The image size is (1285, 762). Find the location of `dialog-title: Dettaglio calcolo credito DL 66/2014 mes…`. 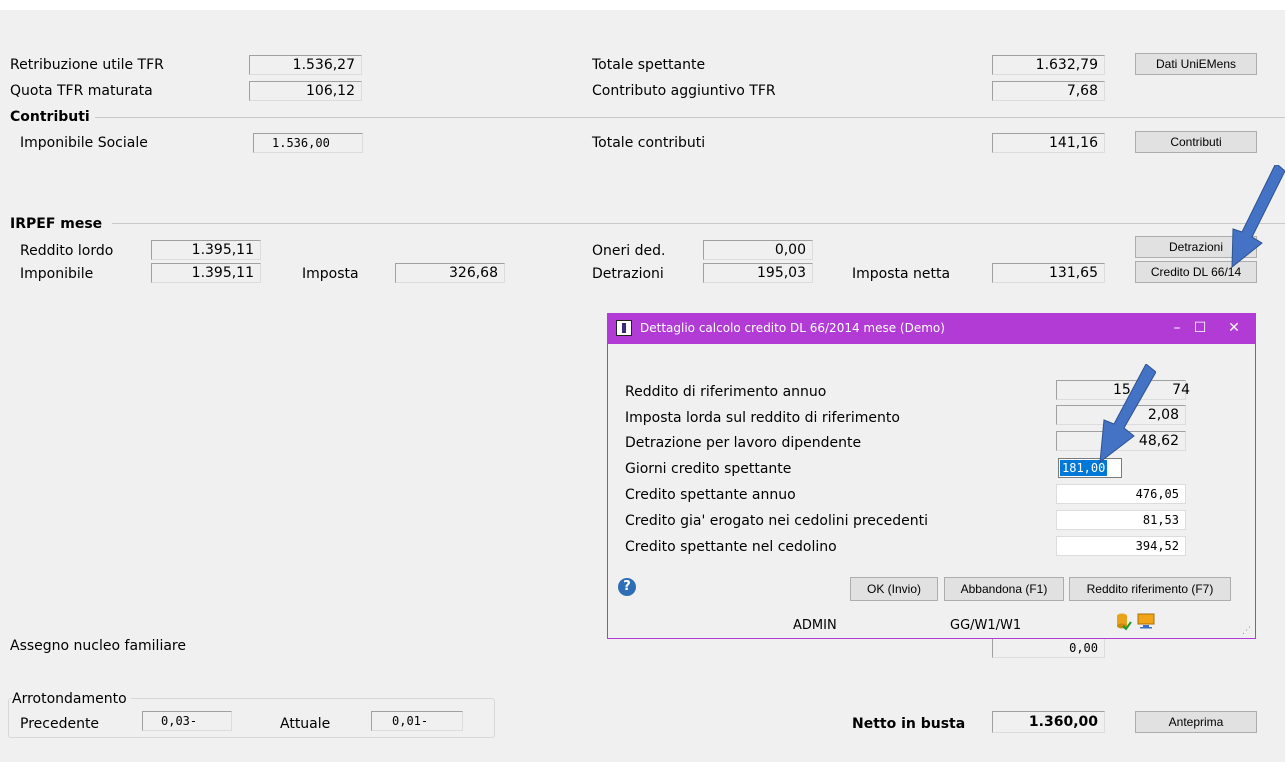

dialog-title: Dettaglio calcolo credito DL 66/2014 mes… is located at coordinates (792, 328).